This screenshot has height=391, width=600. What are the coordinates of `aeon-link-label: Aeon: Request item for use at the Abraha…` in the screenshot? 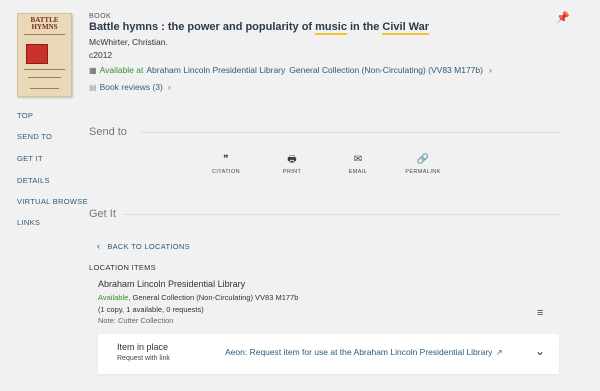 It's located at (359, 352).